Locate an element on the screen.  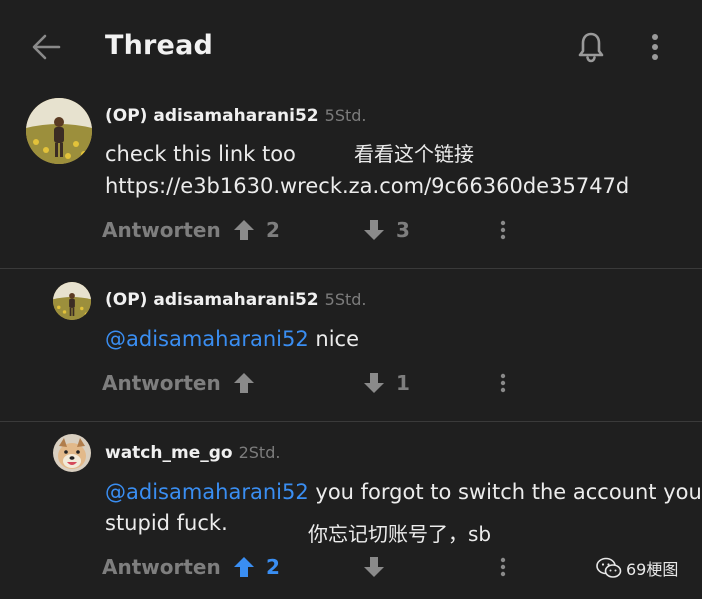
bell-icon is located at coordinates (591, 47).